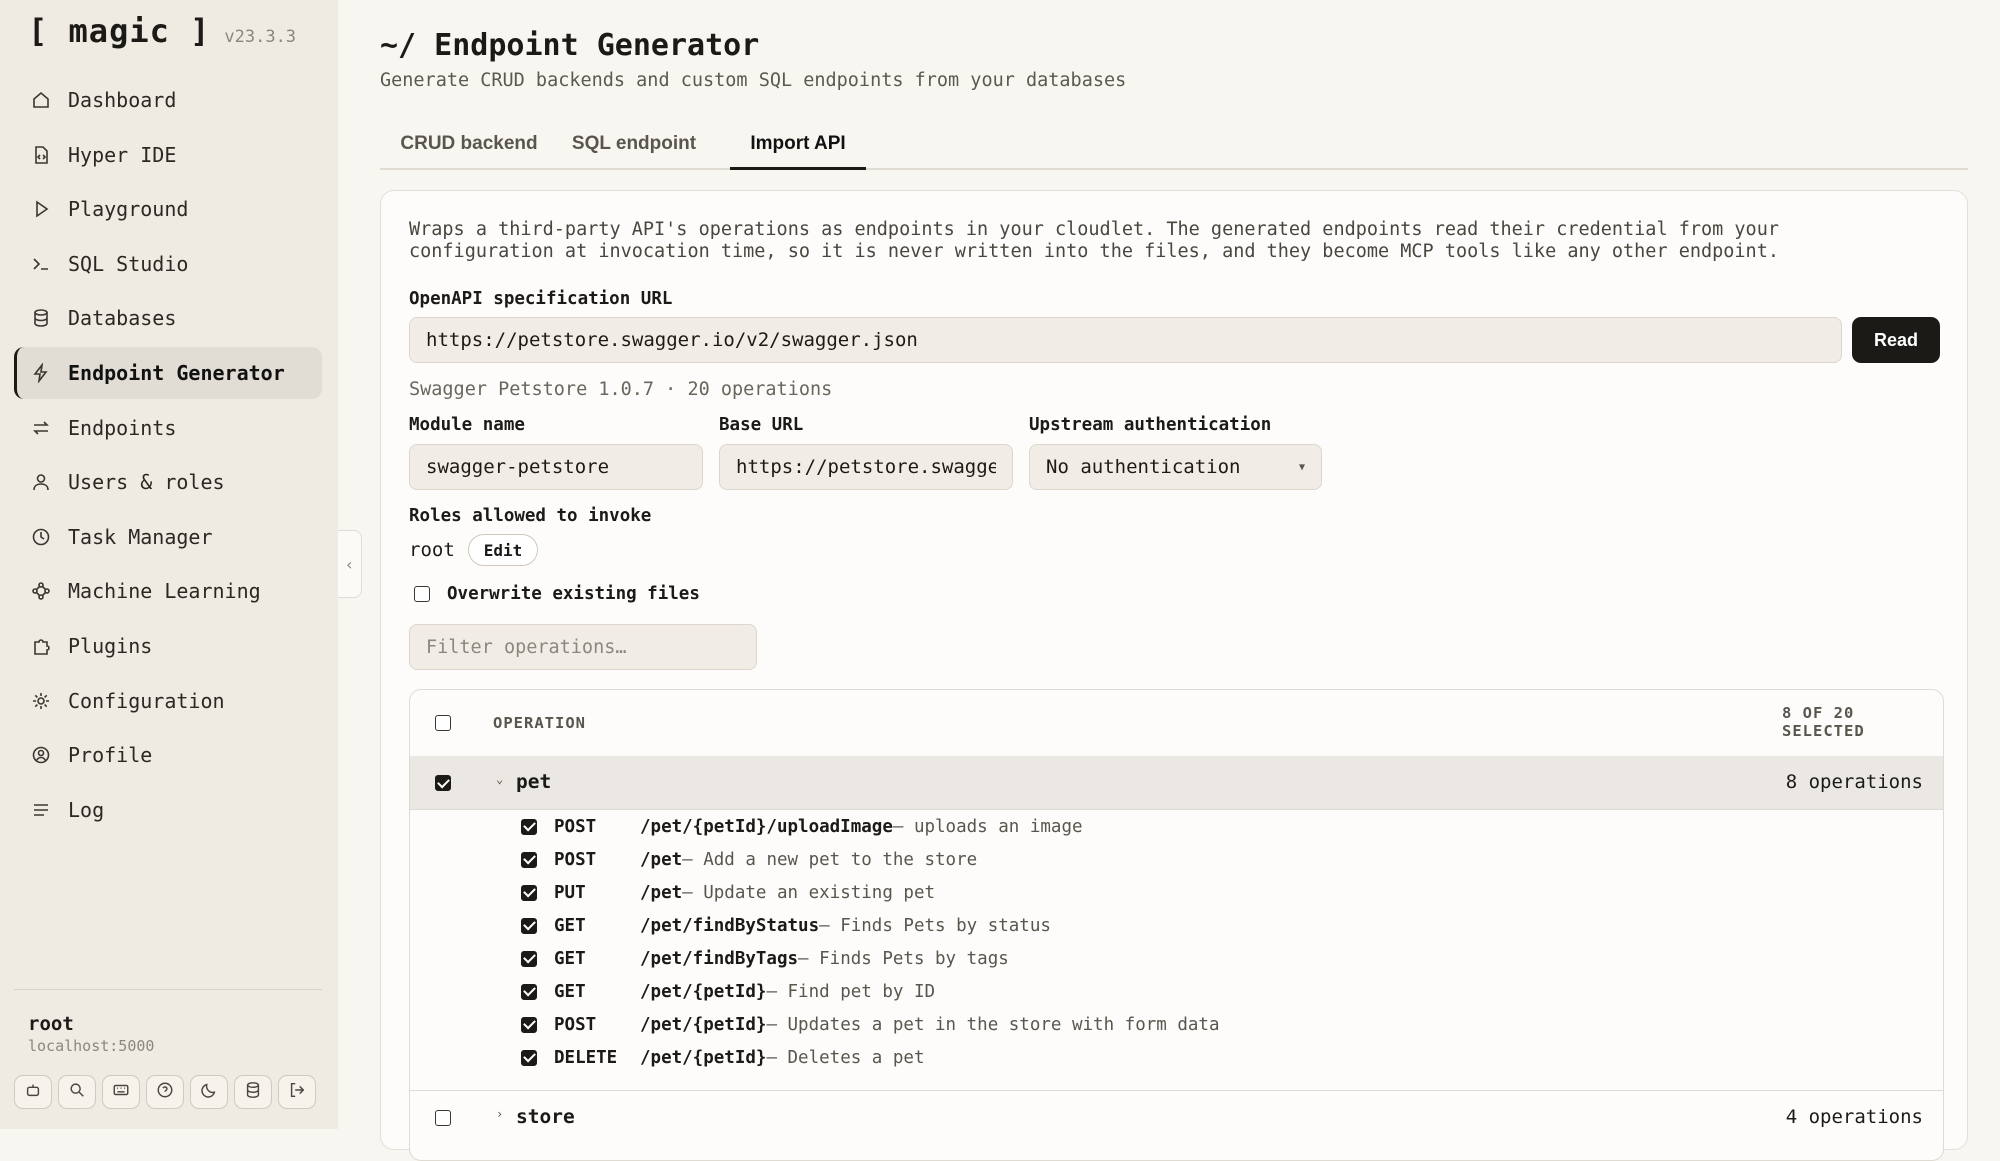  Describe the element at coordinates (749, 859) in the screenshot. I see `operation-row: POST /pet — Add a new pet to the store` at that location.